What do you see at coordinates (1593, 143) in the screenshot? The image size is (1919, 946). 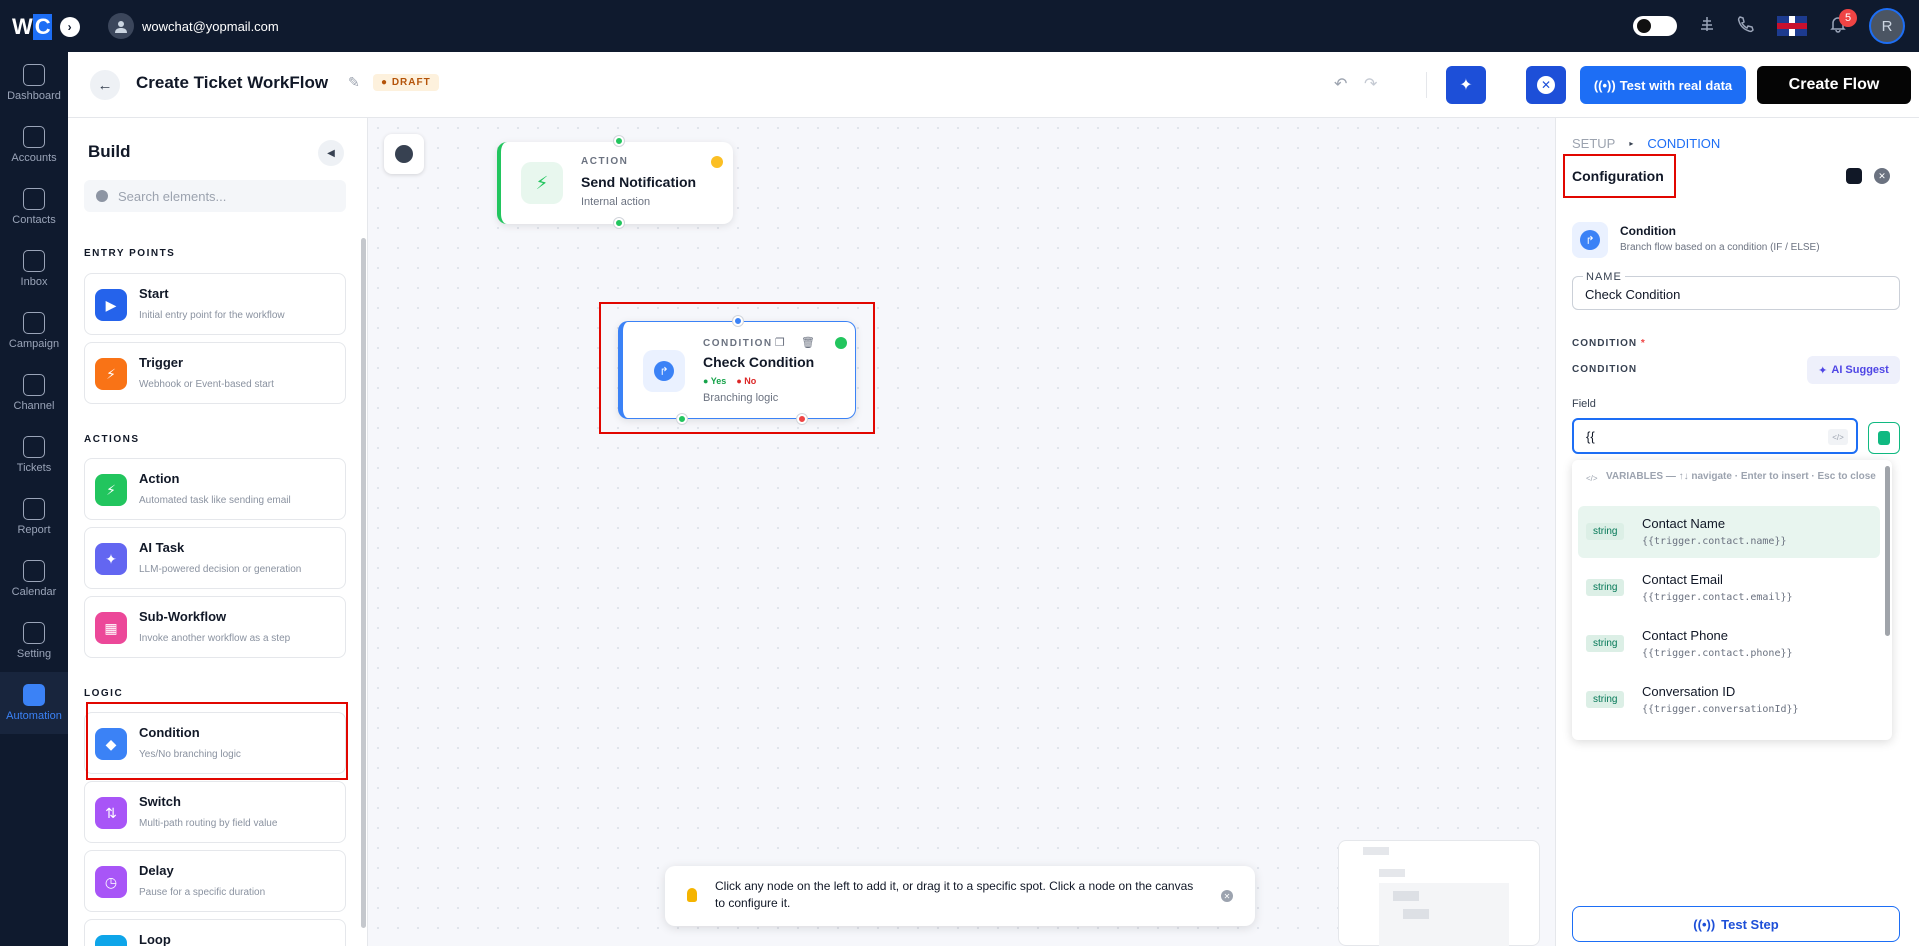 I see `crumb-setup: SETUP` at bounding box center [1593, 143].